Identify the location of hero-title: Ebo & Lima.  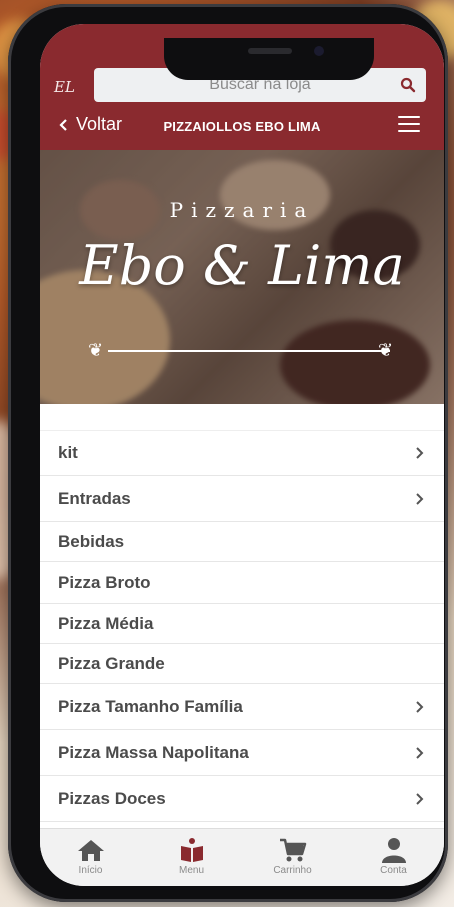
(242, 265).